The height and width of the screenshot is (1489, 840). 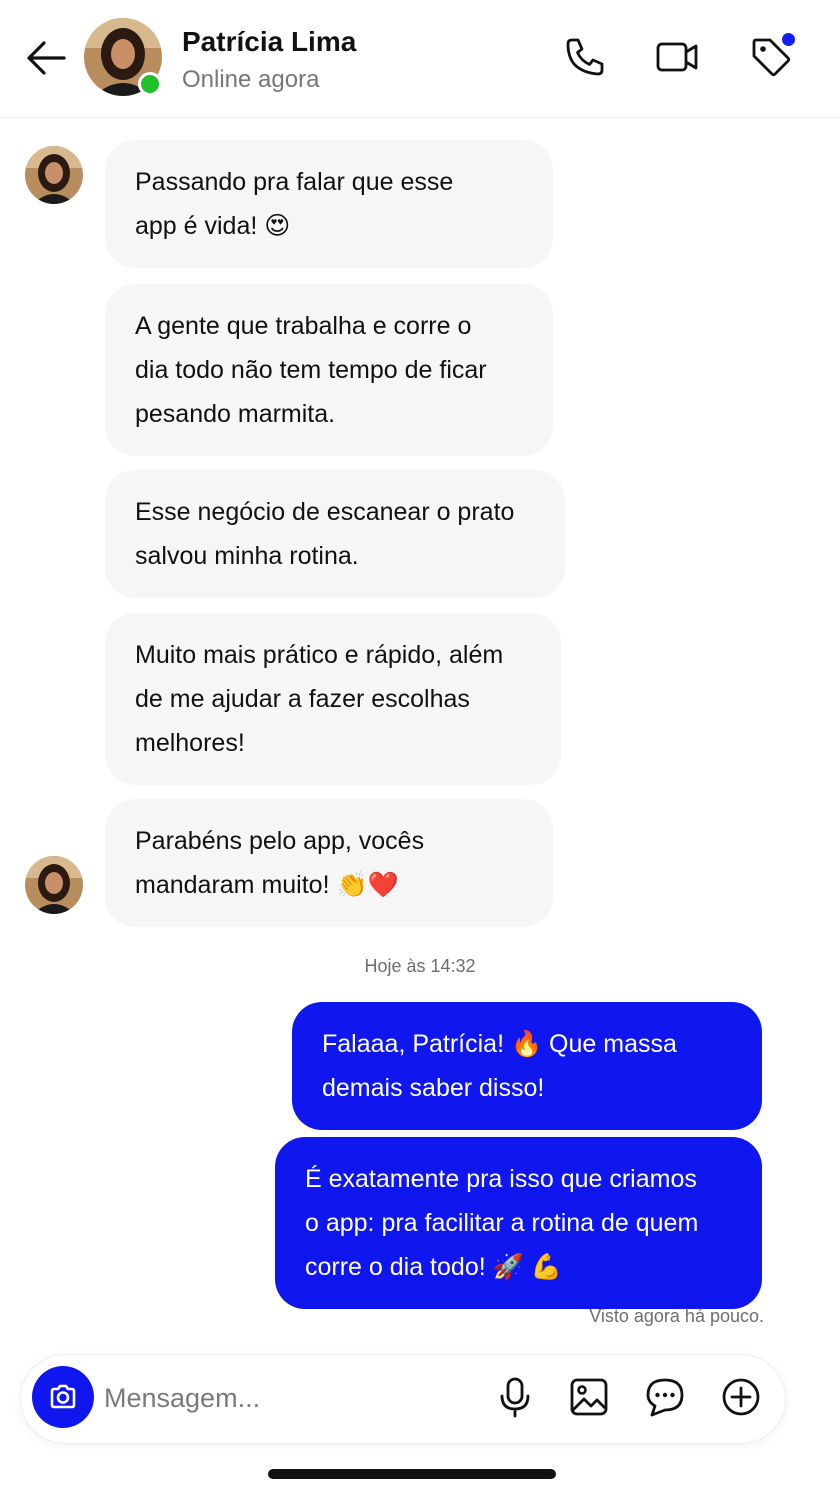 What do you see at coordinates (788, 39) in the screenshot?
I see `notification-dot` at bounding box center [788, 39].